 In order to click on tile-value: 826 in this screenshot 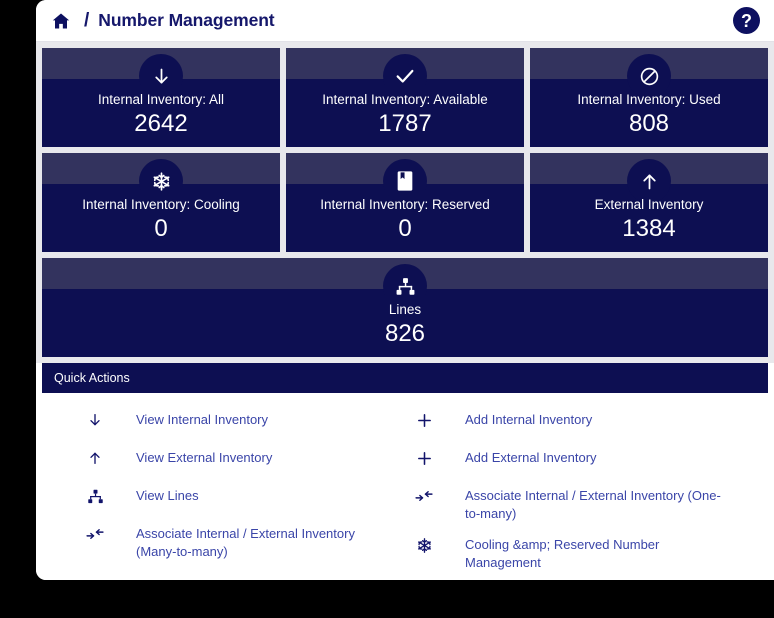, I will do `click(405, 333)`.